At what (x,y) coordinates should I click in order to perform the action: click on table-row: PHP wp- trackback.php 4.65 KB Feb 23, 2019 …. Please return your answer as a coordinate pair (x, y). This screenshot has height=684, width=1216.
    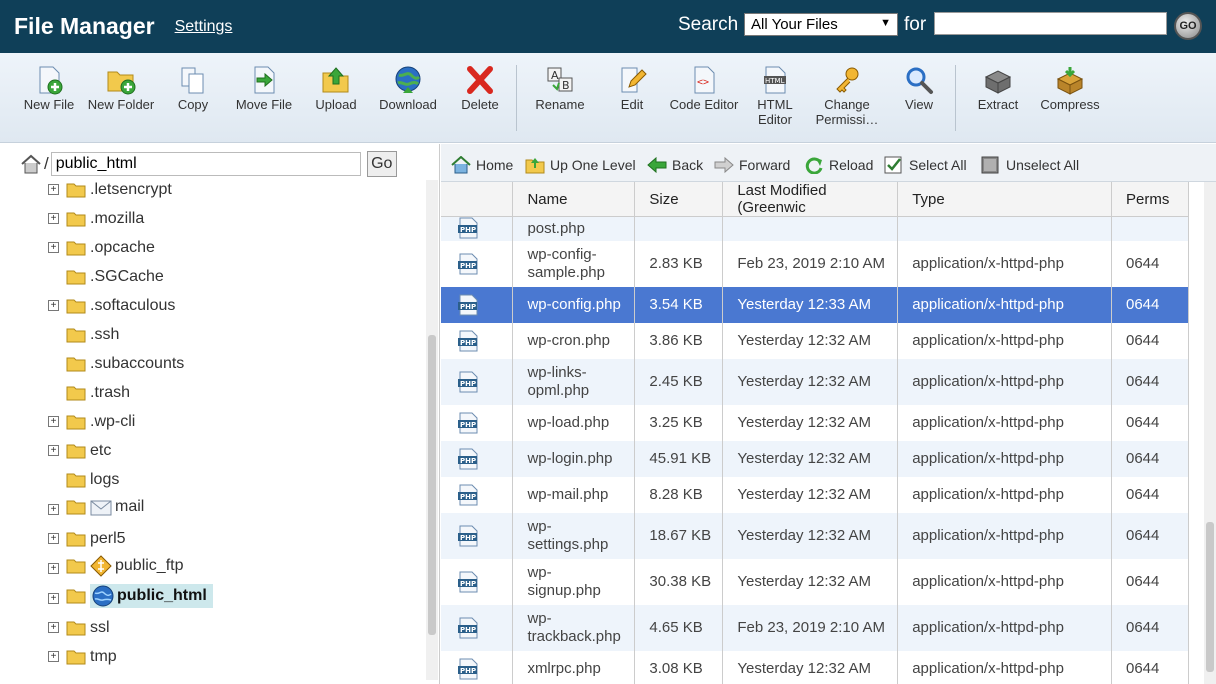
    Looking at the image, I should click on (815, 627).